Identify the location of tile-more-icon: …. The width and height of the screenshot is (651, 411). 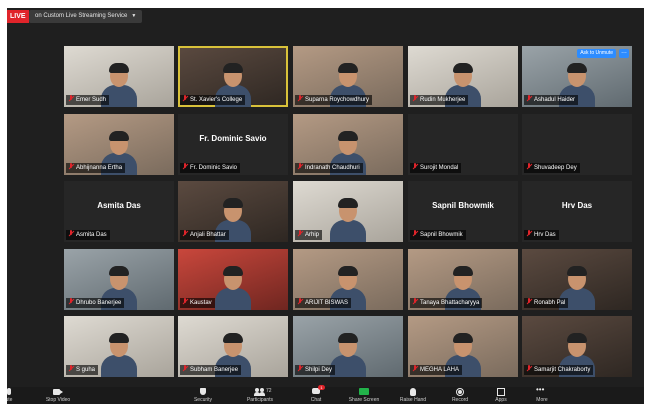
(624, 53).